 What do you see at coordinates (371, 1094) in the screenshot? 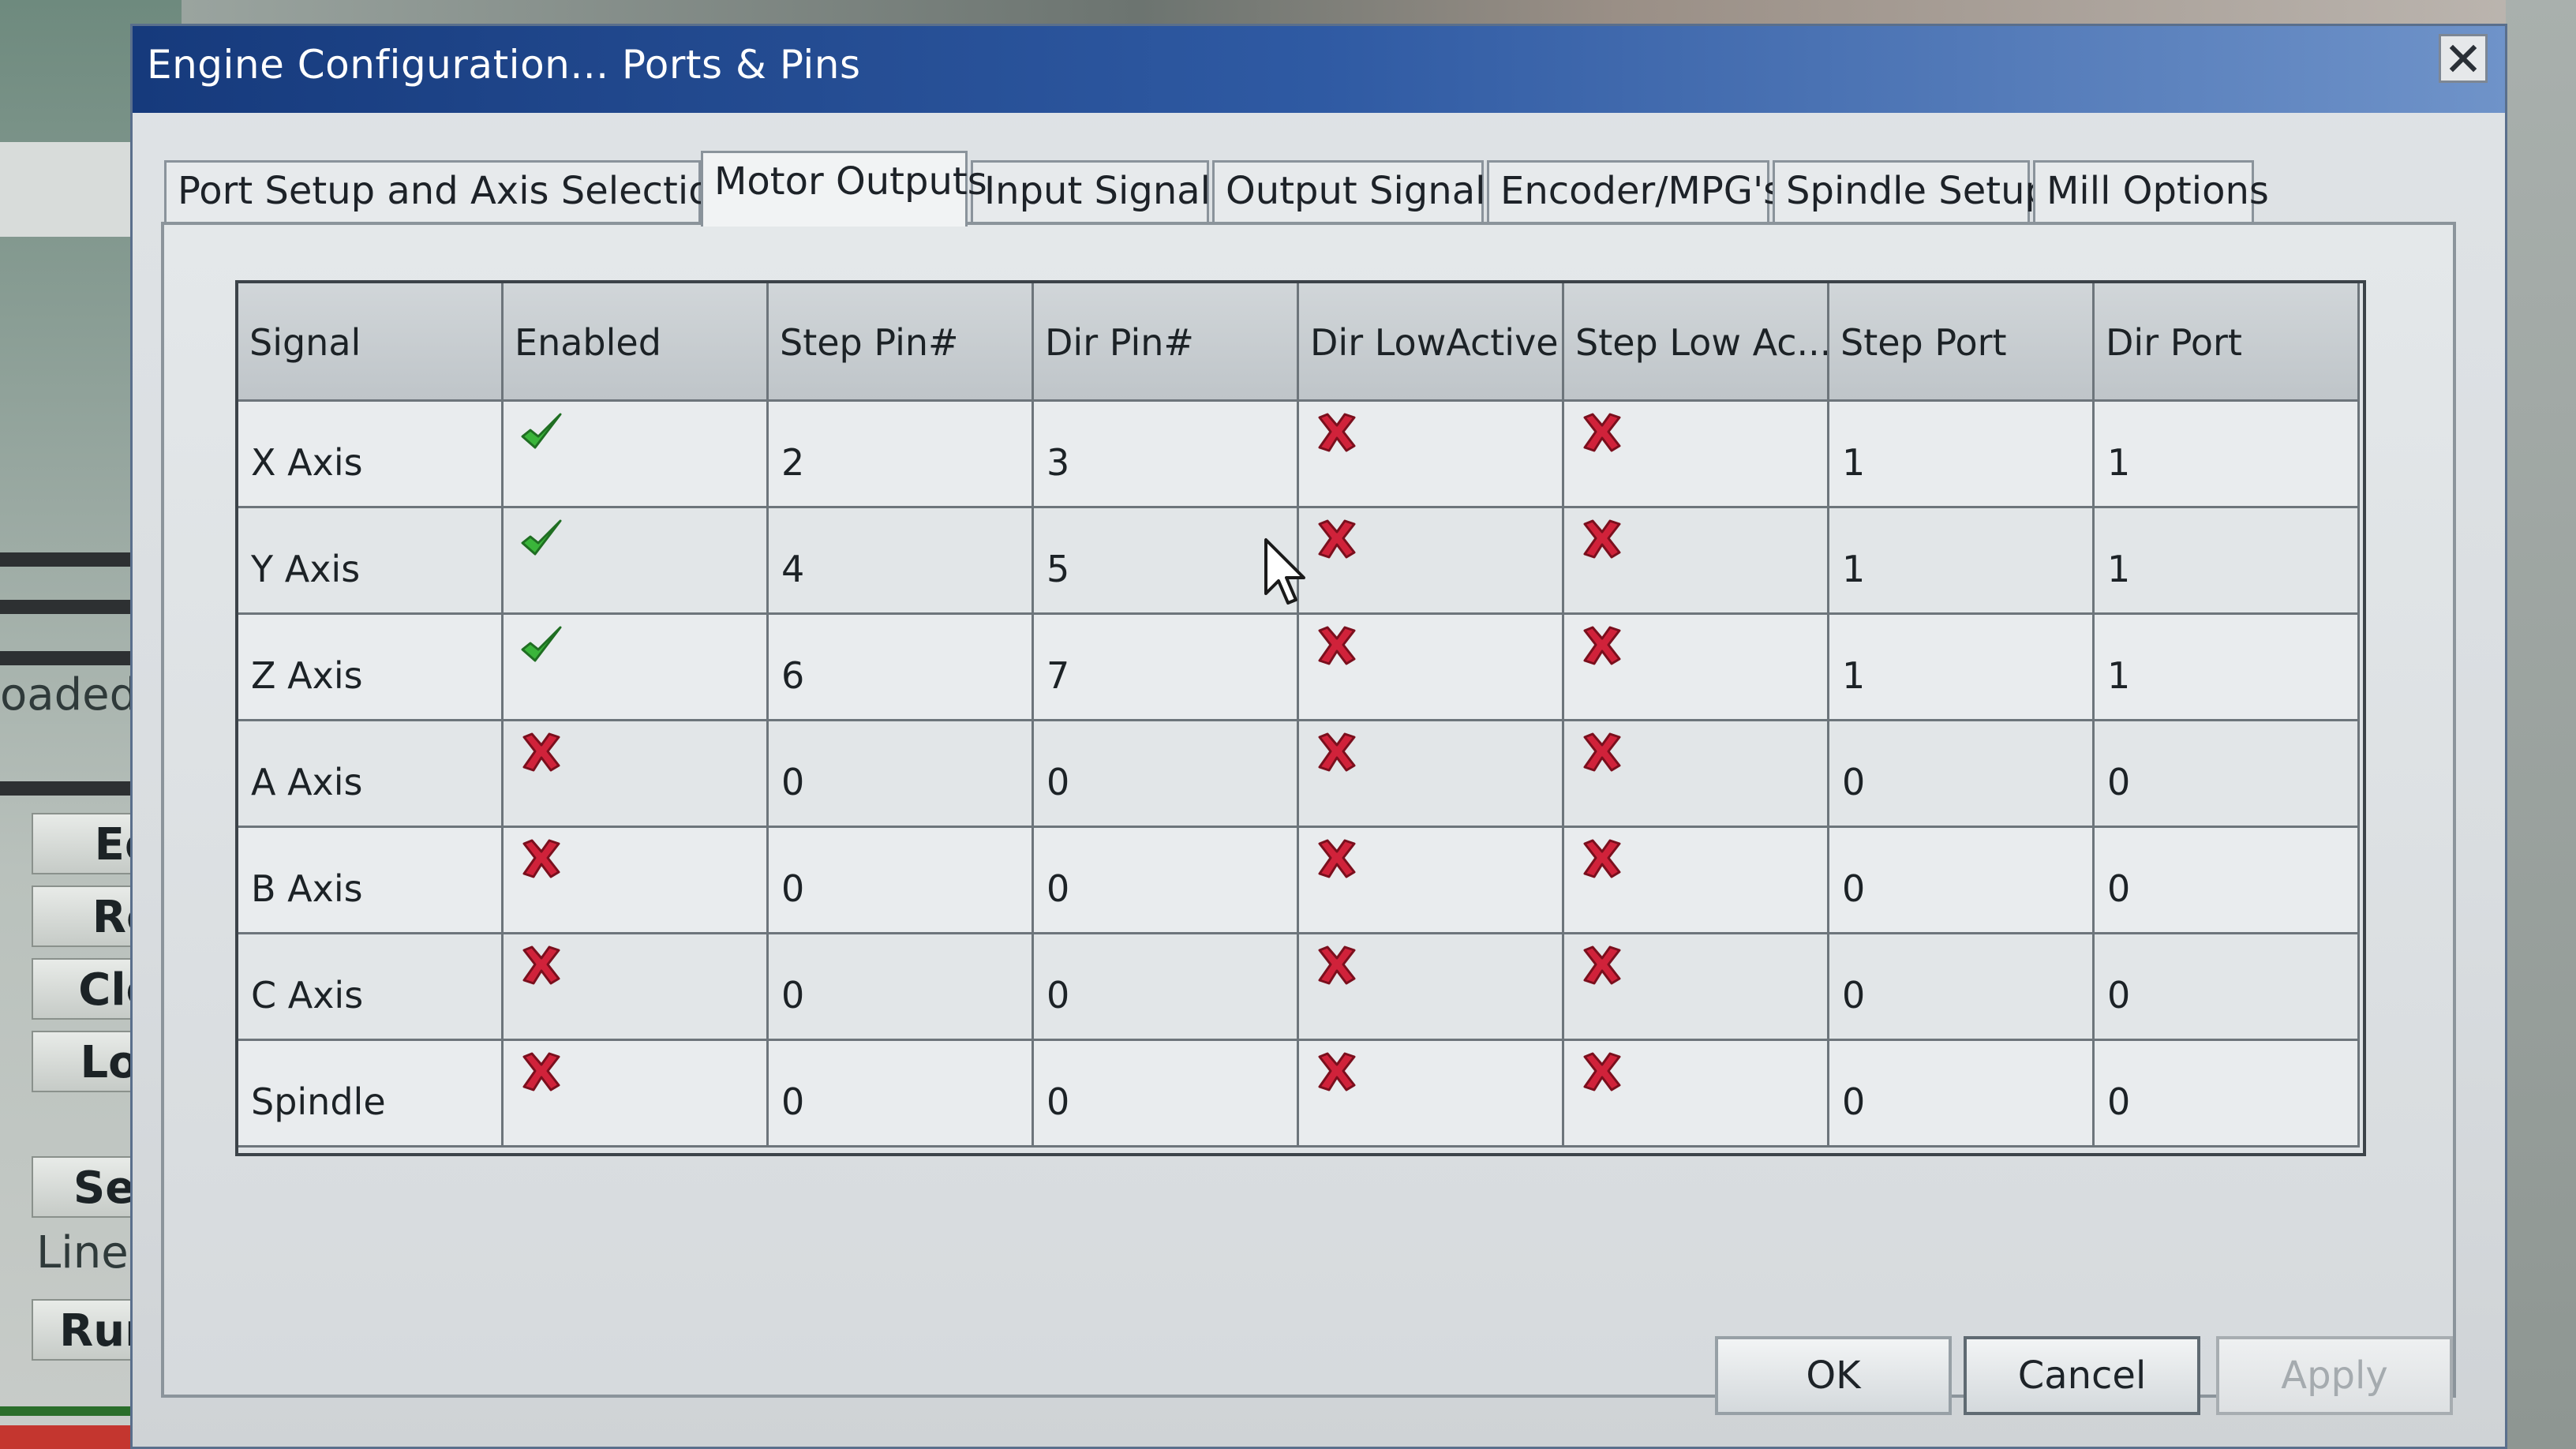
I see `row-header-signal: Spindle` at bounding box center [371, 1094].